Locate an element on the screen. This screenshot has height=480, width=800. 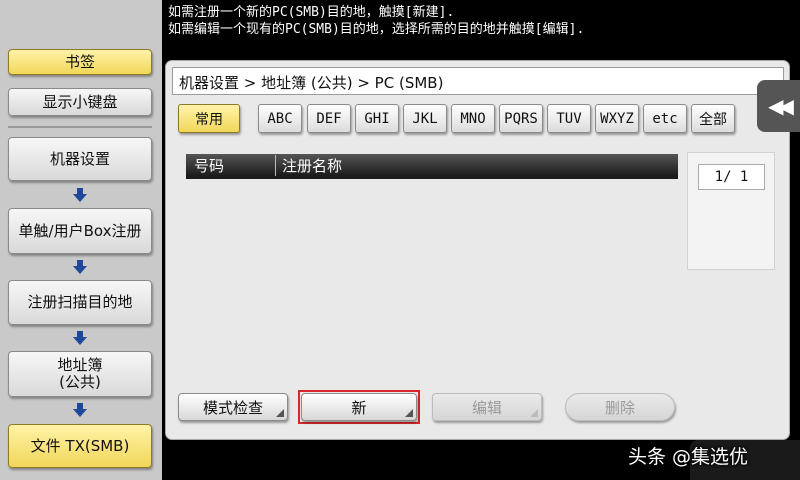
delete-label: 删除 is located at coordinates (619, 407).